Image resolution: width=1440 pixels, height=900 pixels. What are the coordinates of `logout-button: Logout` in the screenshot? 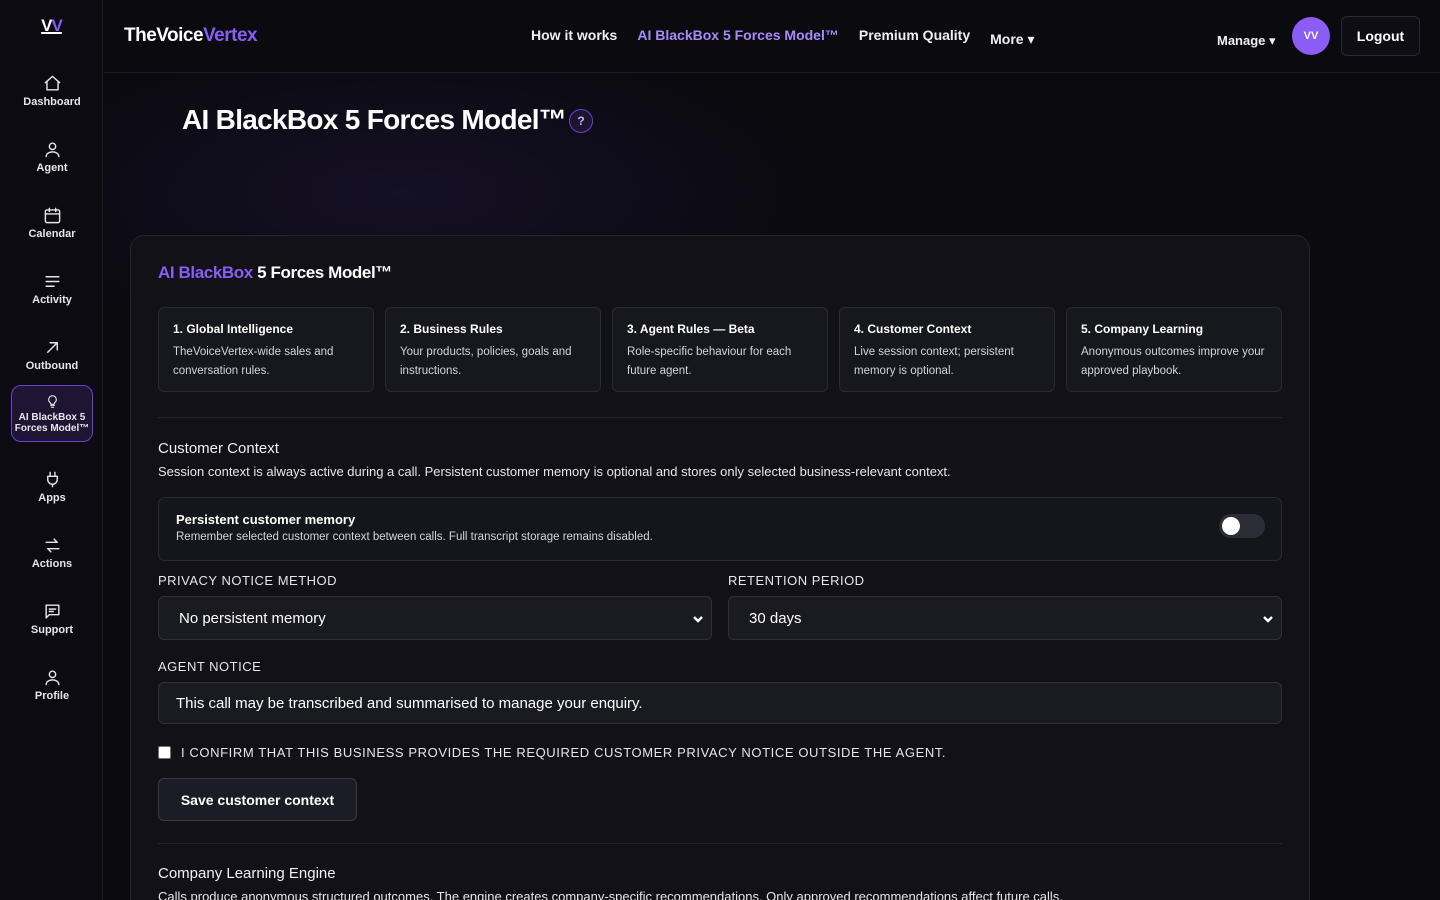 It's located at (1380, 36).